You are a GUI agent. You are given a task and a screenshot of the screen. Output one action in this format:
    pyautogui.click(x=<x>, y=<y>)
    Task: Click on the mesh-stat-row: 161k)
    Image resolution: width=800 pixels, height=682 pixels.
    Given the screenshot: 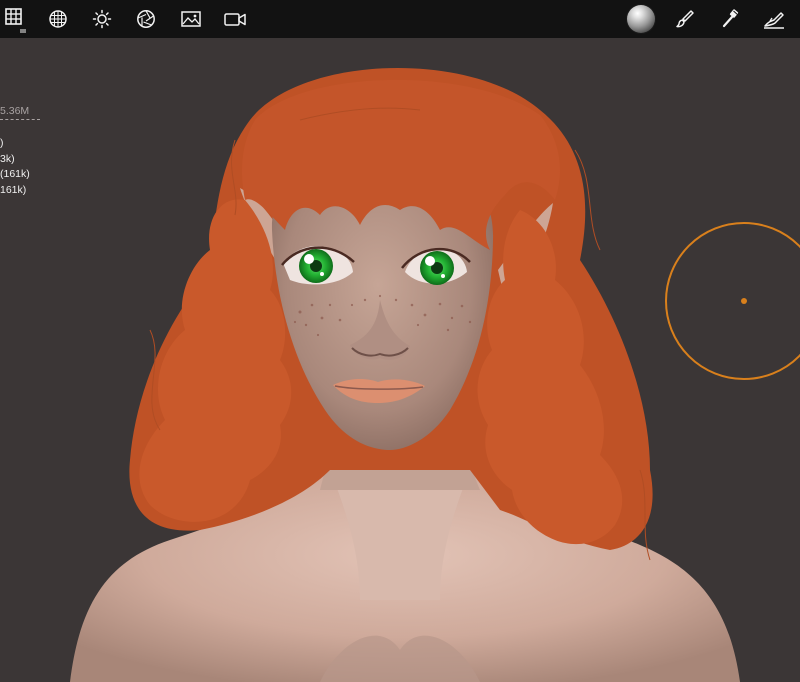 What is the action you would take?
    pyautogui.click(x=13, y=189)
    